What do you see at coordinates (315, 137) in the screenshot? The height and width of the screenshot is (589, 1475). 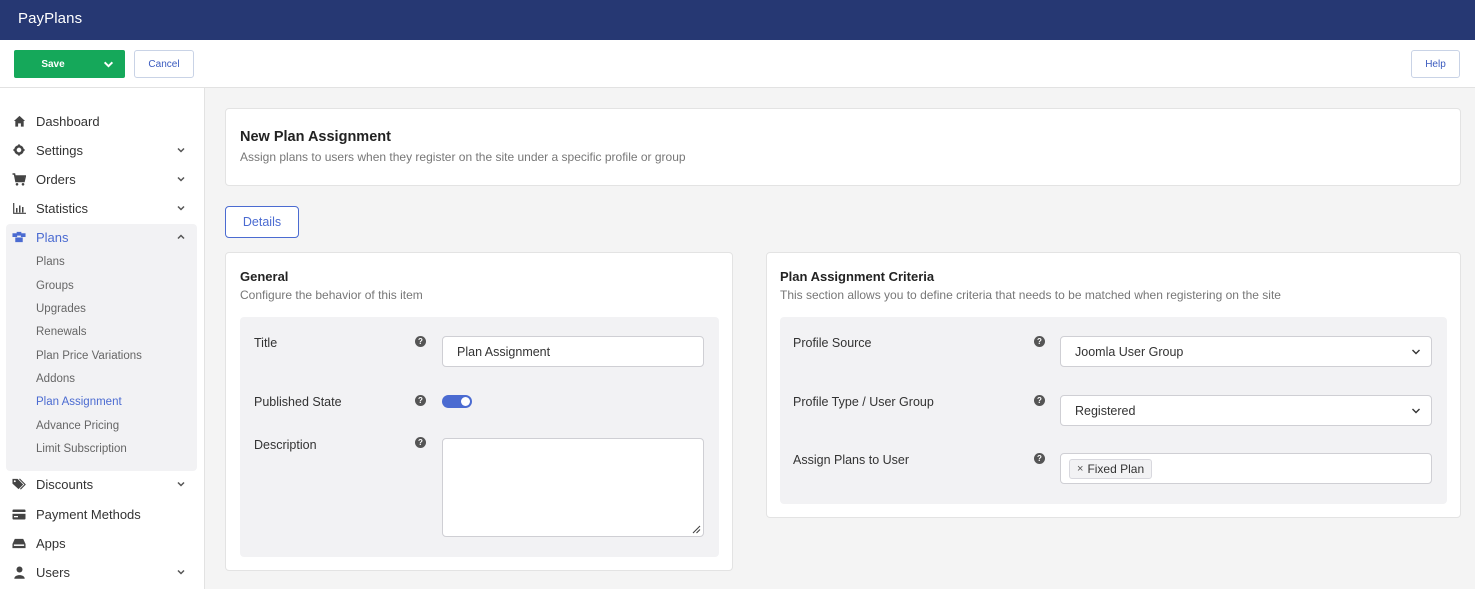 I see `page-title: New Plan Assignment` at bounding box center [315, 137].